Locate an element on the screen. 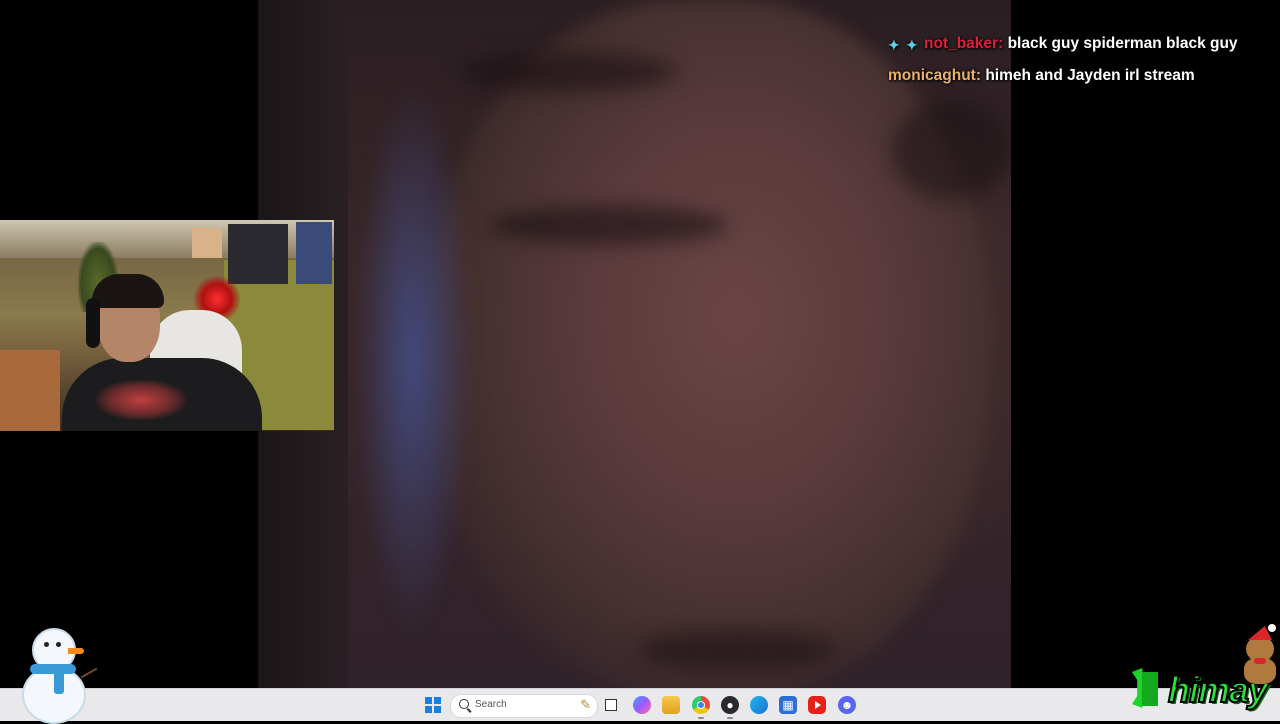 The height and width of the screenshot is (724, 1280). task-view-icon is located at coordinates (612, 705).